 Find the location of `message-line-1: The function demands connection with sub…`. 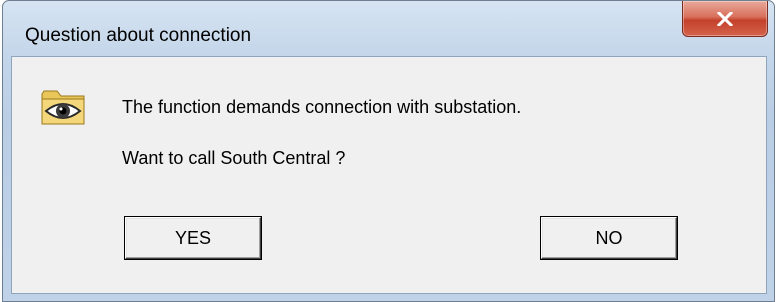

message-line-1: The function demands connection with sub… is located at coordinates (322, 107).